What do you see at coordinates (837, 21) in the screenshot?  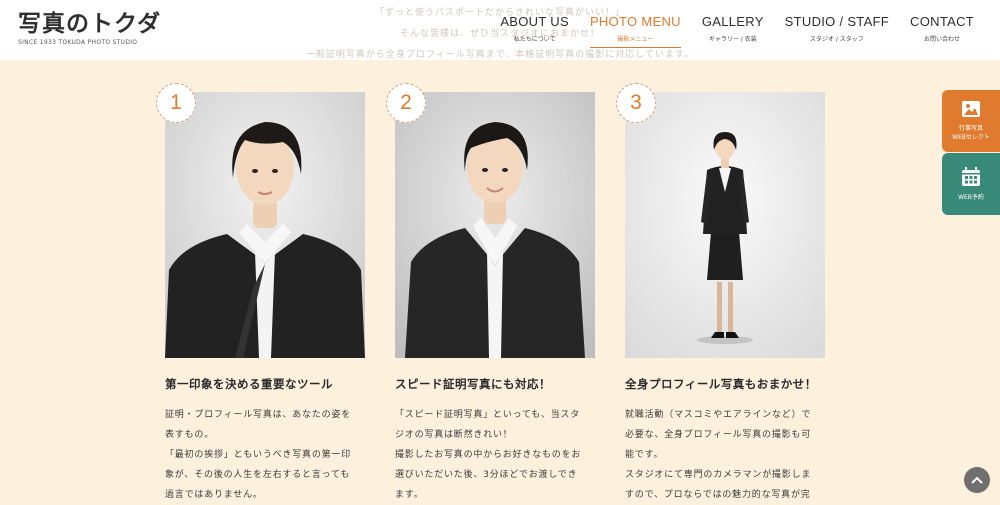 I see `nav-label: STUDIO / STAFF` at bounding box center [837, 21].